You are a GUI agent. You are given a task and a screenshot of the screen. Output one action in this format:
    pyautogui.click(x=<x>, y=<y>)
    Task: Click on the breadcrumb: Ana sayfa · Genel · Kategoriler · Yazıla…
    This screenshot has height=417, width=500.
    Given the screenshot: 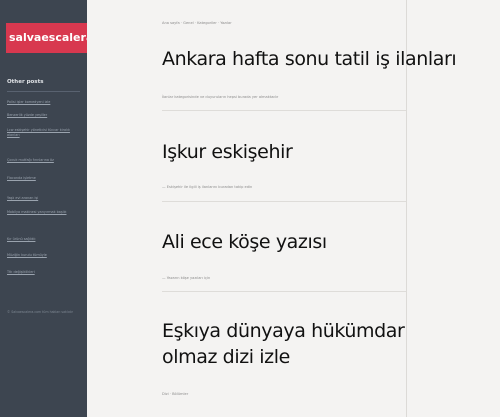 What is the action you would take?
    pyautogui.click(x=197, y=23)
    